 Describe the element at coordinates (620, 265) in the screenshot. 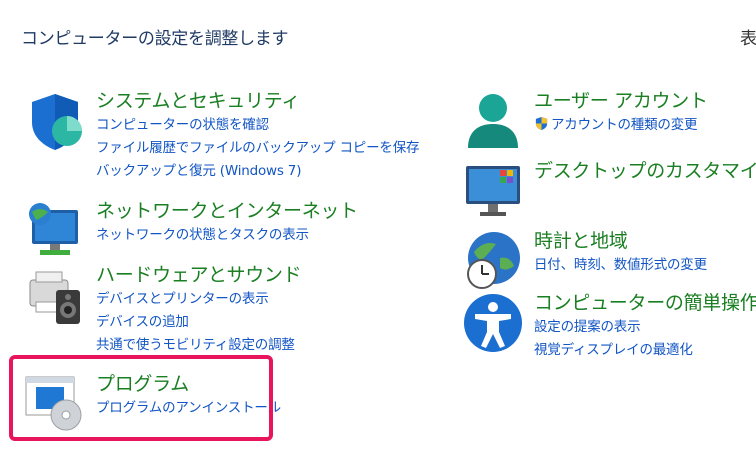

I see `date-time-format-link: 日付、時刻、数値形式の変更` at that location.